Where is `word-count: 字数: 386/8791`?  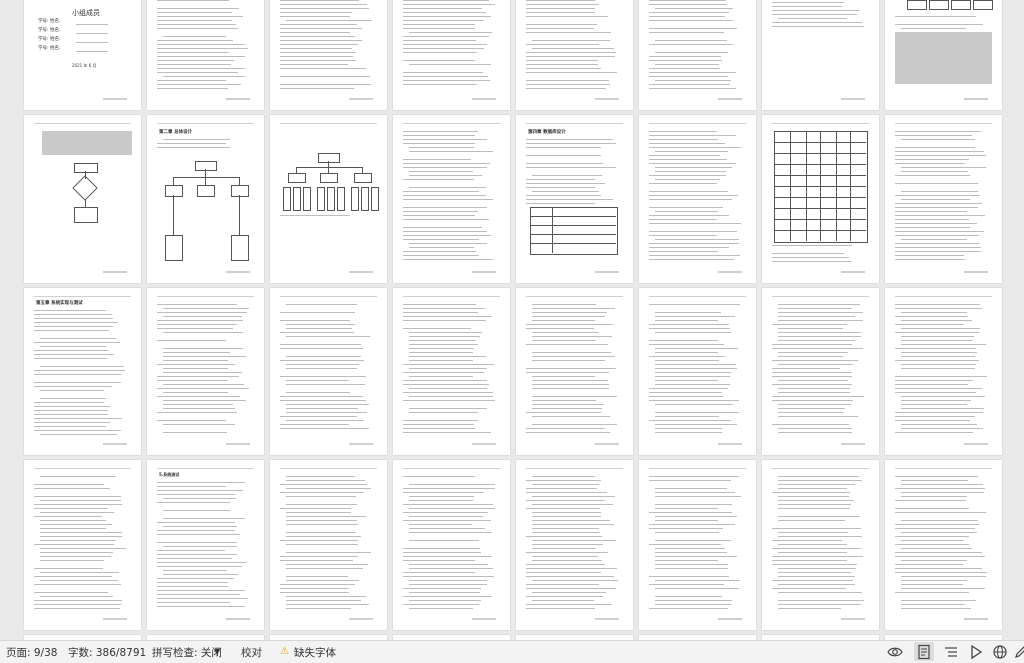 word-count: 字数: 386/8791 is located at coordinates (107, 652).